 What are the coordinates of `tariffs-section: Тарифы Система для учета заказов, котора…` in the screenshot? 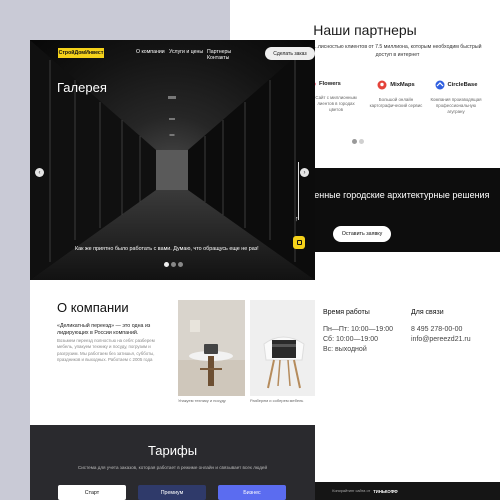 It's located at (172, 462).